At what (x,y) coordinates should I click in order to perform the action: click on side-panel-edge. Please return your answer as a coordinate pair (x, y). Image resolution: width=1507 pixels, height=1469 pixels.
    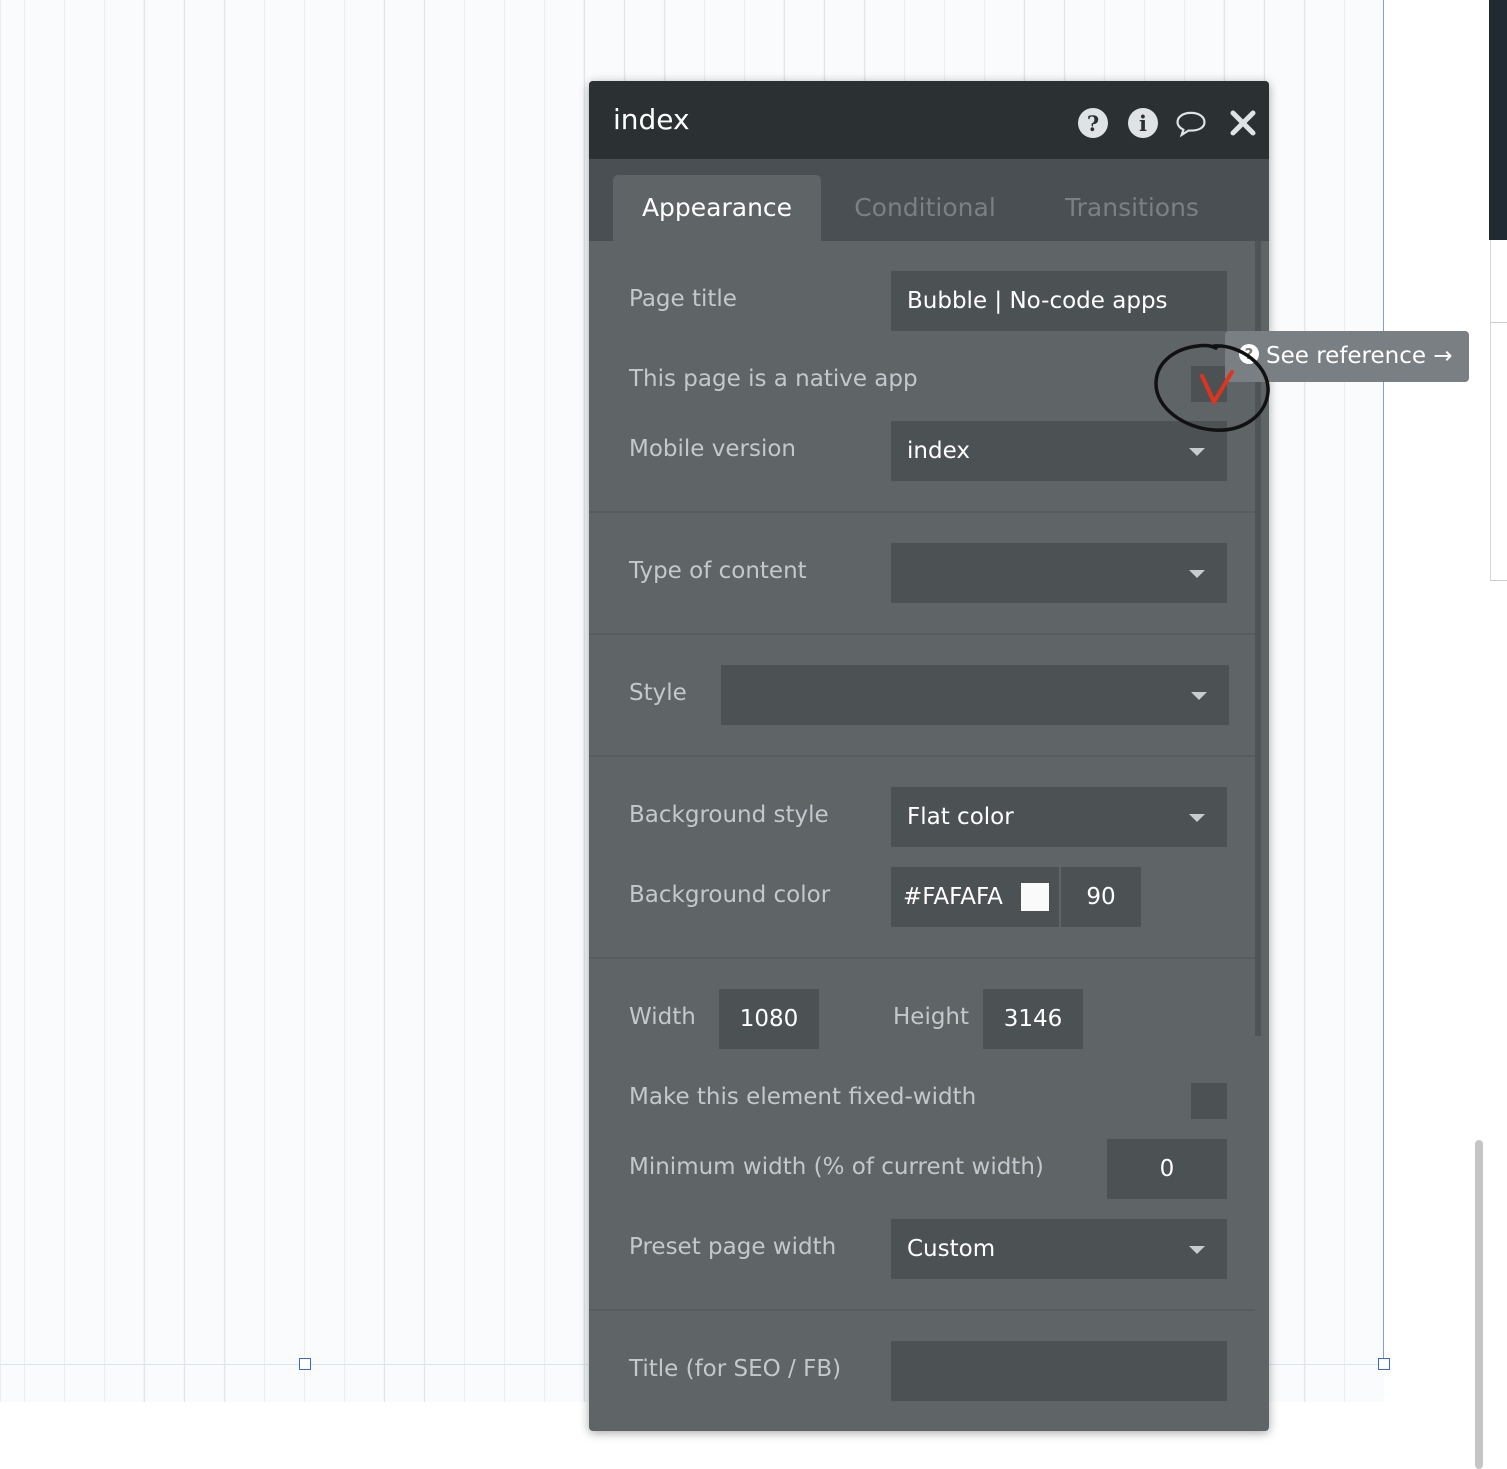
    Looking at the image, I should click on (1498, 120).